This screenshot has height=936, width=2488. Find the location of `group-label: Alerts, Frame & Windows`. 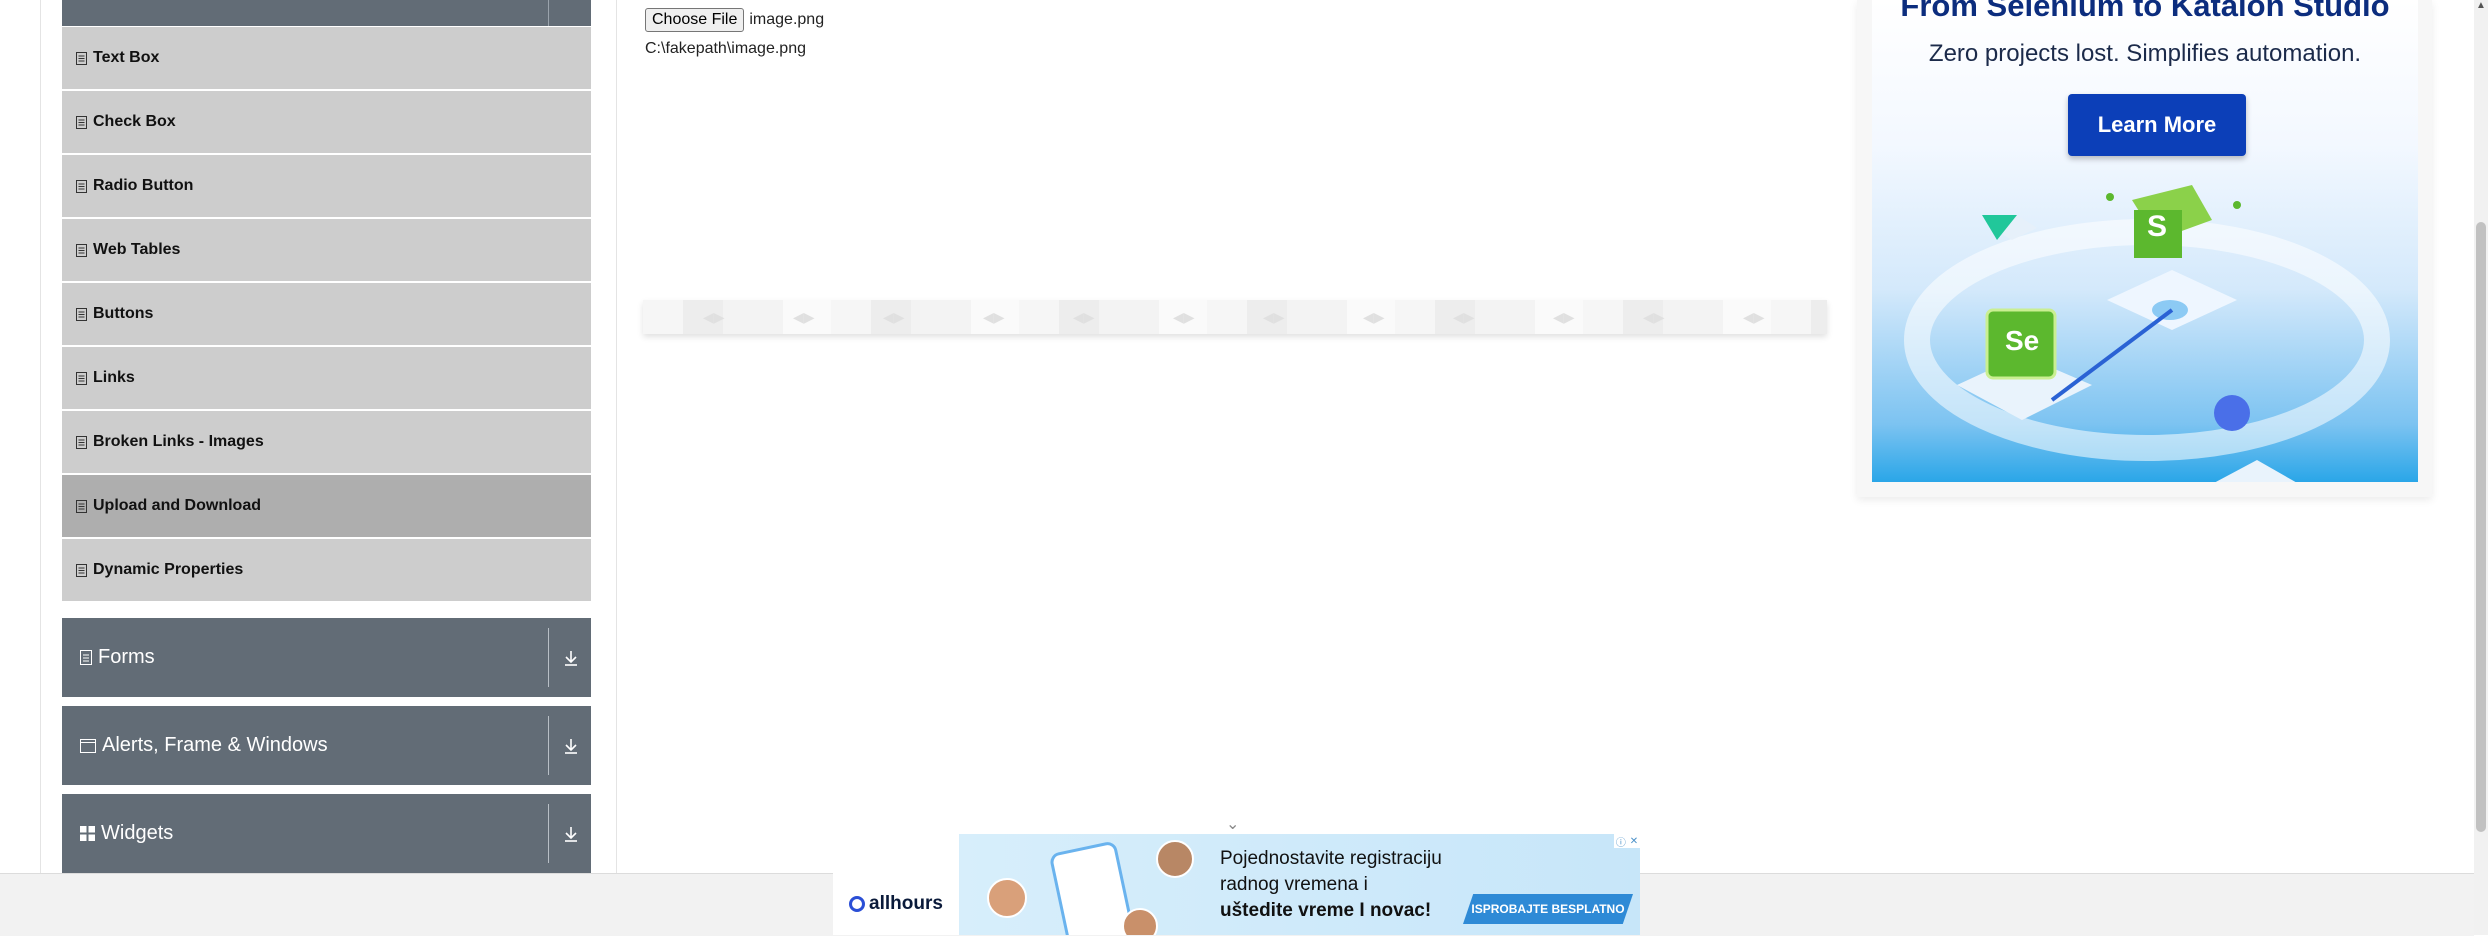

group-label: Alerts, Frame & Windows is located at coordinates (215, 745).